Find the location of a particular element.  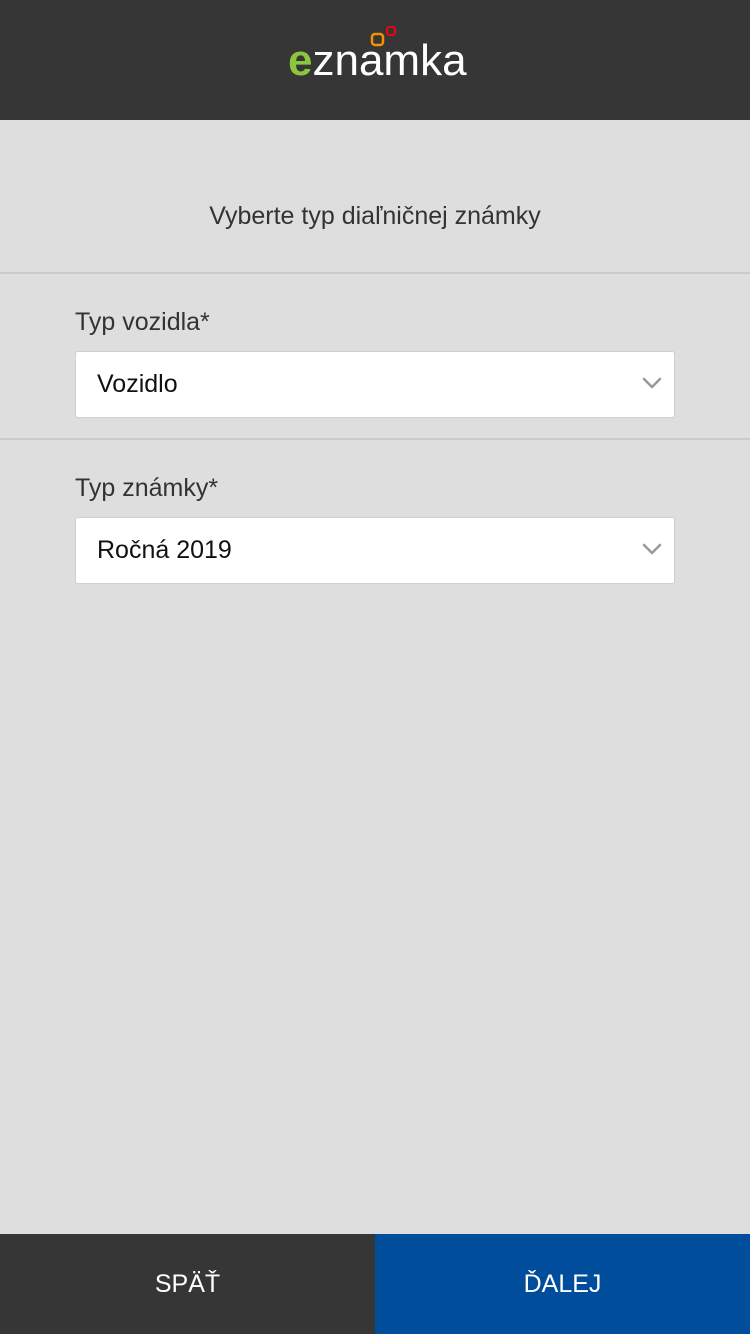

logo-wordmark: eznamka is located at coordinates (377, 61).